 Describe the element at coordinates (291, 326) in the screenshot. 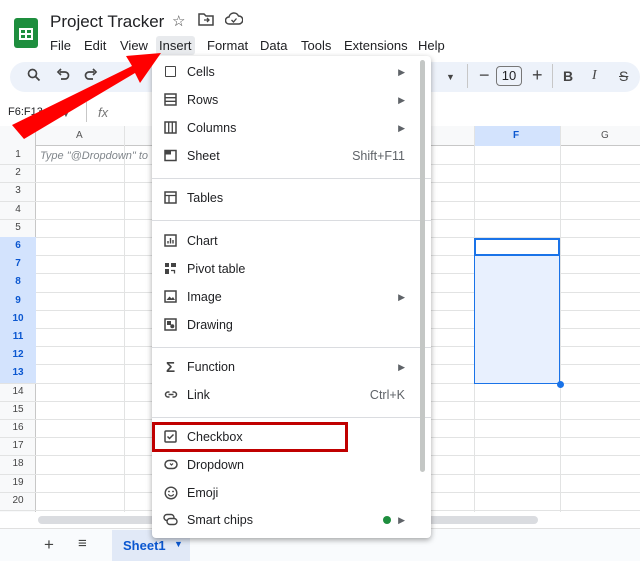

I see `menu-item-drawing: Drawing` at that location.